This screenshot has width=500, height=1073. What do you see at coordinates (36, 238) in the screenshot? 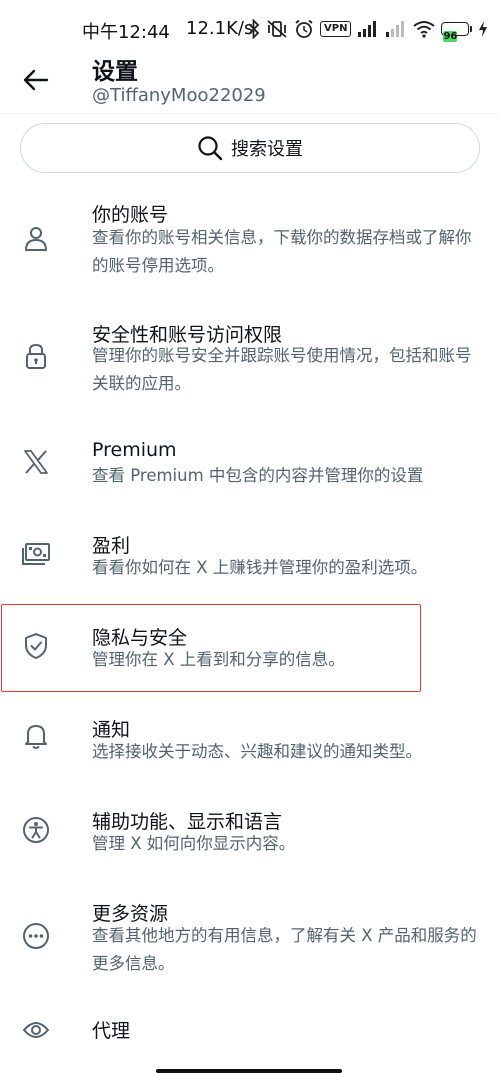
I see `person-icon` at bounding box center [36, 238].